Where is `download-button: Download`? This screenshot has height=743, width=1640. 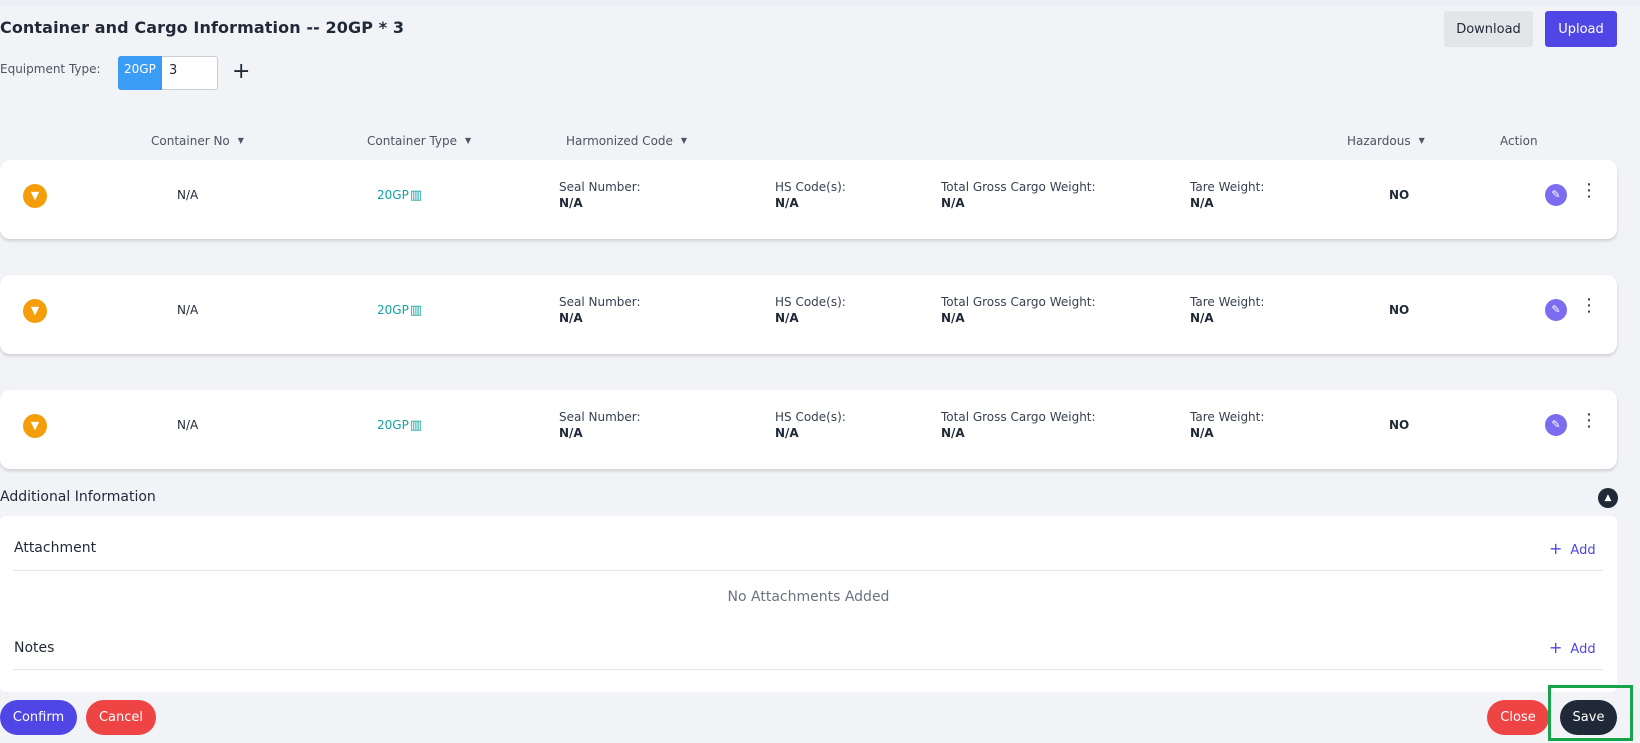
download-button: Download is located at coordinates (1488, 29).